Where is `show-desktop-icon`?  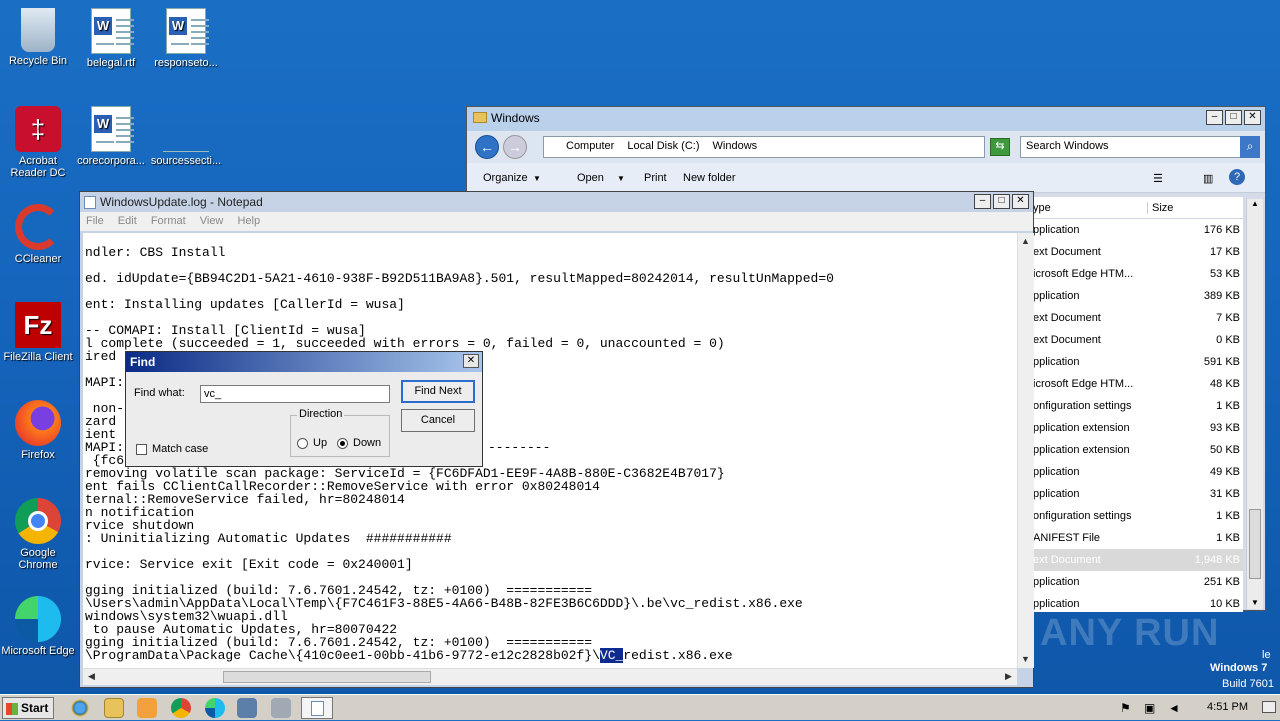 show-desktop-icon is located at coordinates (1269, 707).